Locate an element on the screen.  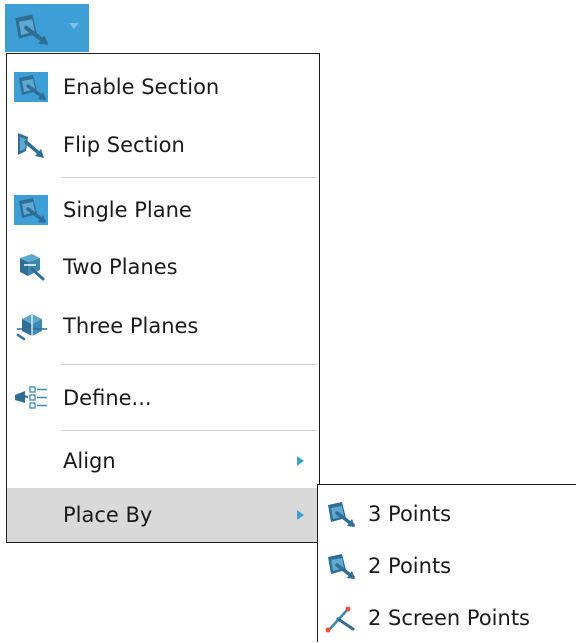
submenu-item-label: 3 Points is located at coordinates (410, 514).